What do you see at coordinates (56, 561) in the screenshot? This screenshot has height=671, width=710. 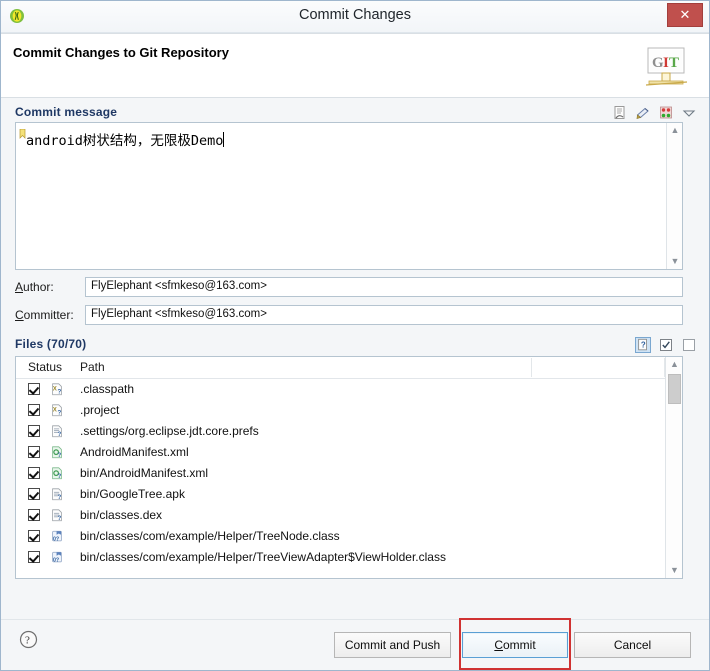 I see `svg-text: 0?` at bounding box center [56, 561].